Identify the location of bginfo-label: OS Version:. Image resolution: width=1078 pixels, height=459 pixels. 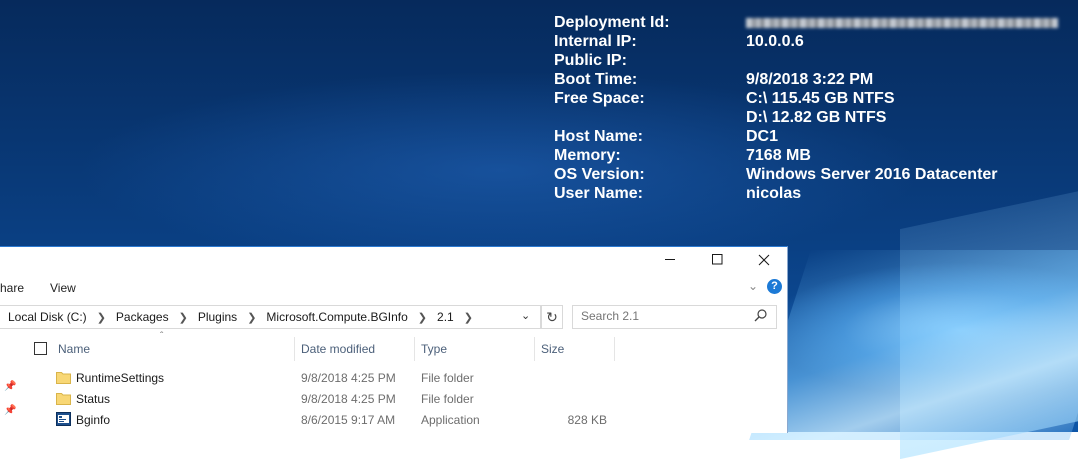
(599, 174).